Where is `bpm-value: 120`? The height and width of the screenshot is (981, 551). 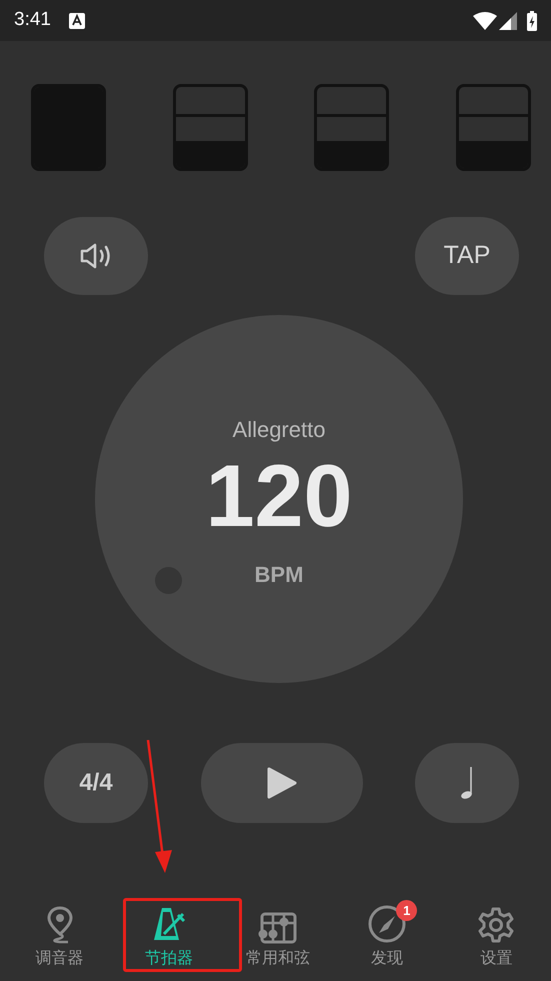 bpm-value: 120 is located at coordinates (279, 496).